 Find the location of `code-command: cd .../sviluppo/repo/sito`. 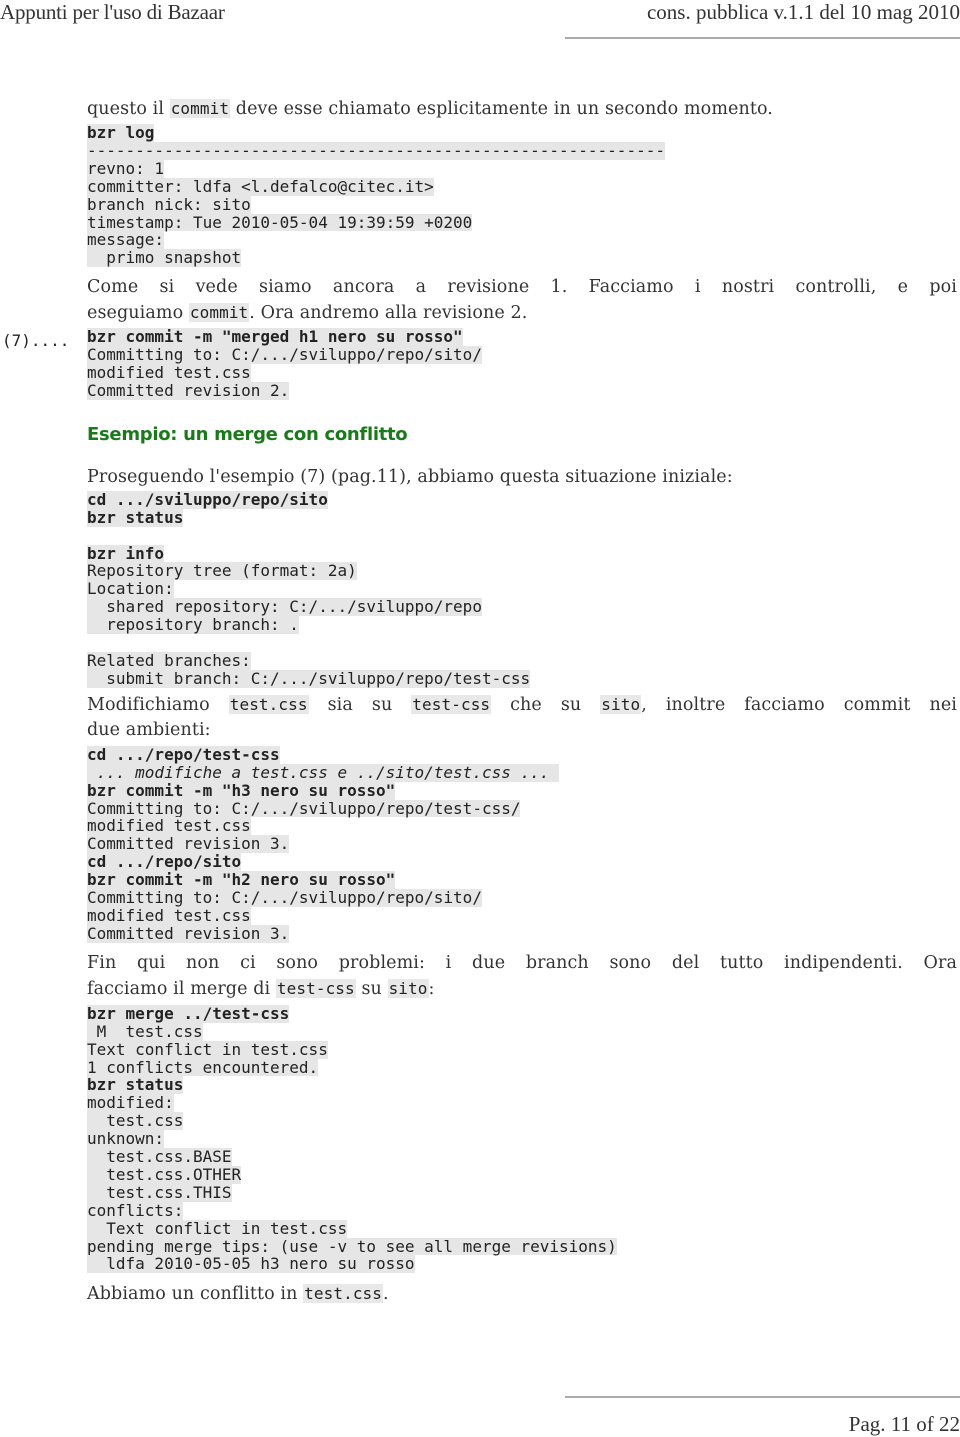

code-command: cd .../sviluppo/repo/sito is located at coordinates (207, 499).